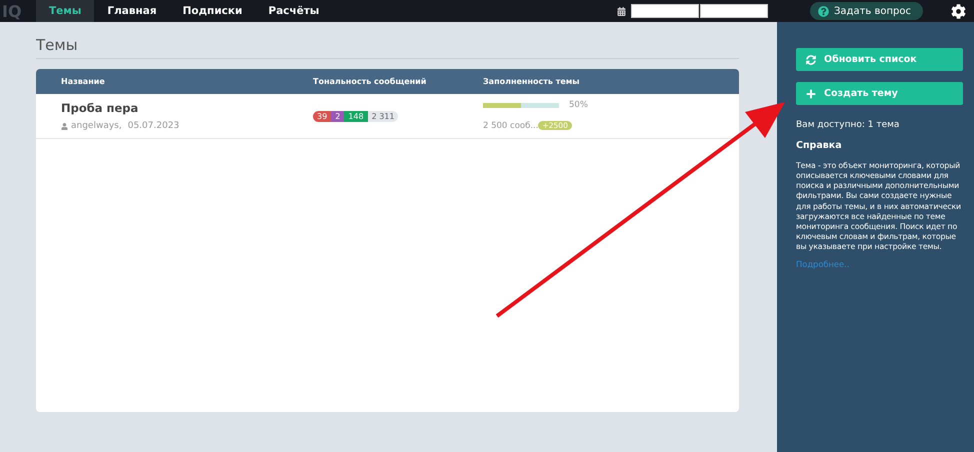 Image resolution: width=974 pixels, height=452 pixels. What do you see at coordinates (387, 47) in the screenshot?
I see `page-title: Темы` at bounding box center [387, 47].